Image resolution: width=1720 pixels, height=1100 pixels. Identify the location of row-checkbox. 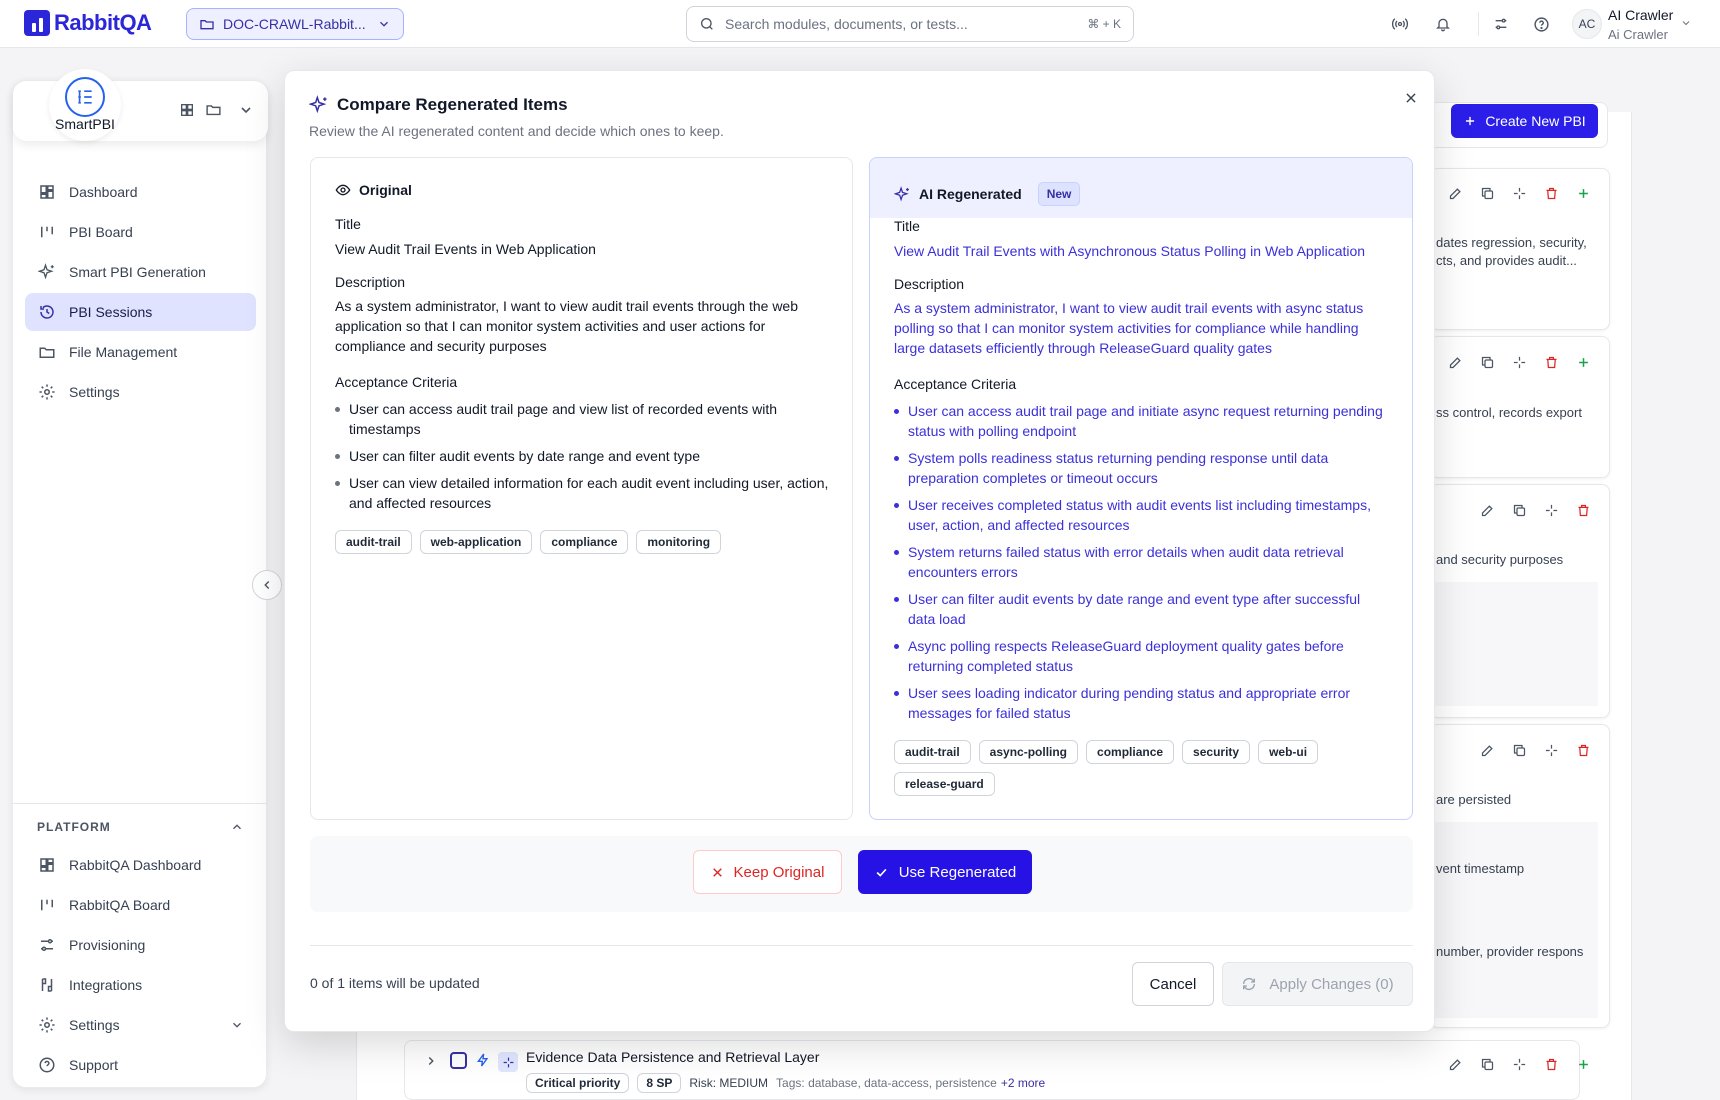
(458, 1060).